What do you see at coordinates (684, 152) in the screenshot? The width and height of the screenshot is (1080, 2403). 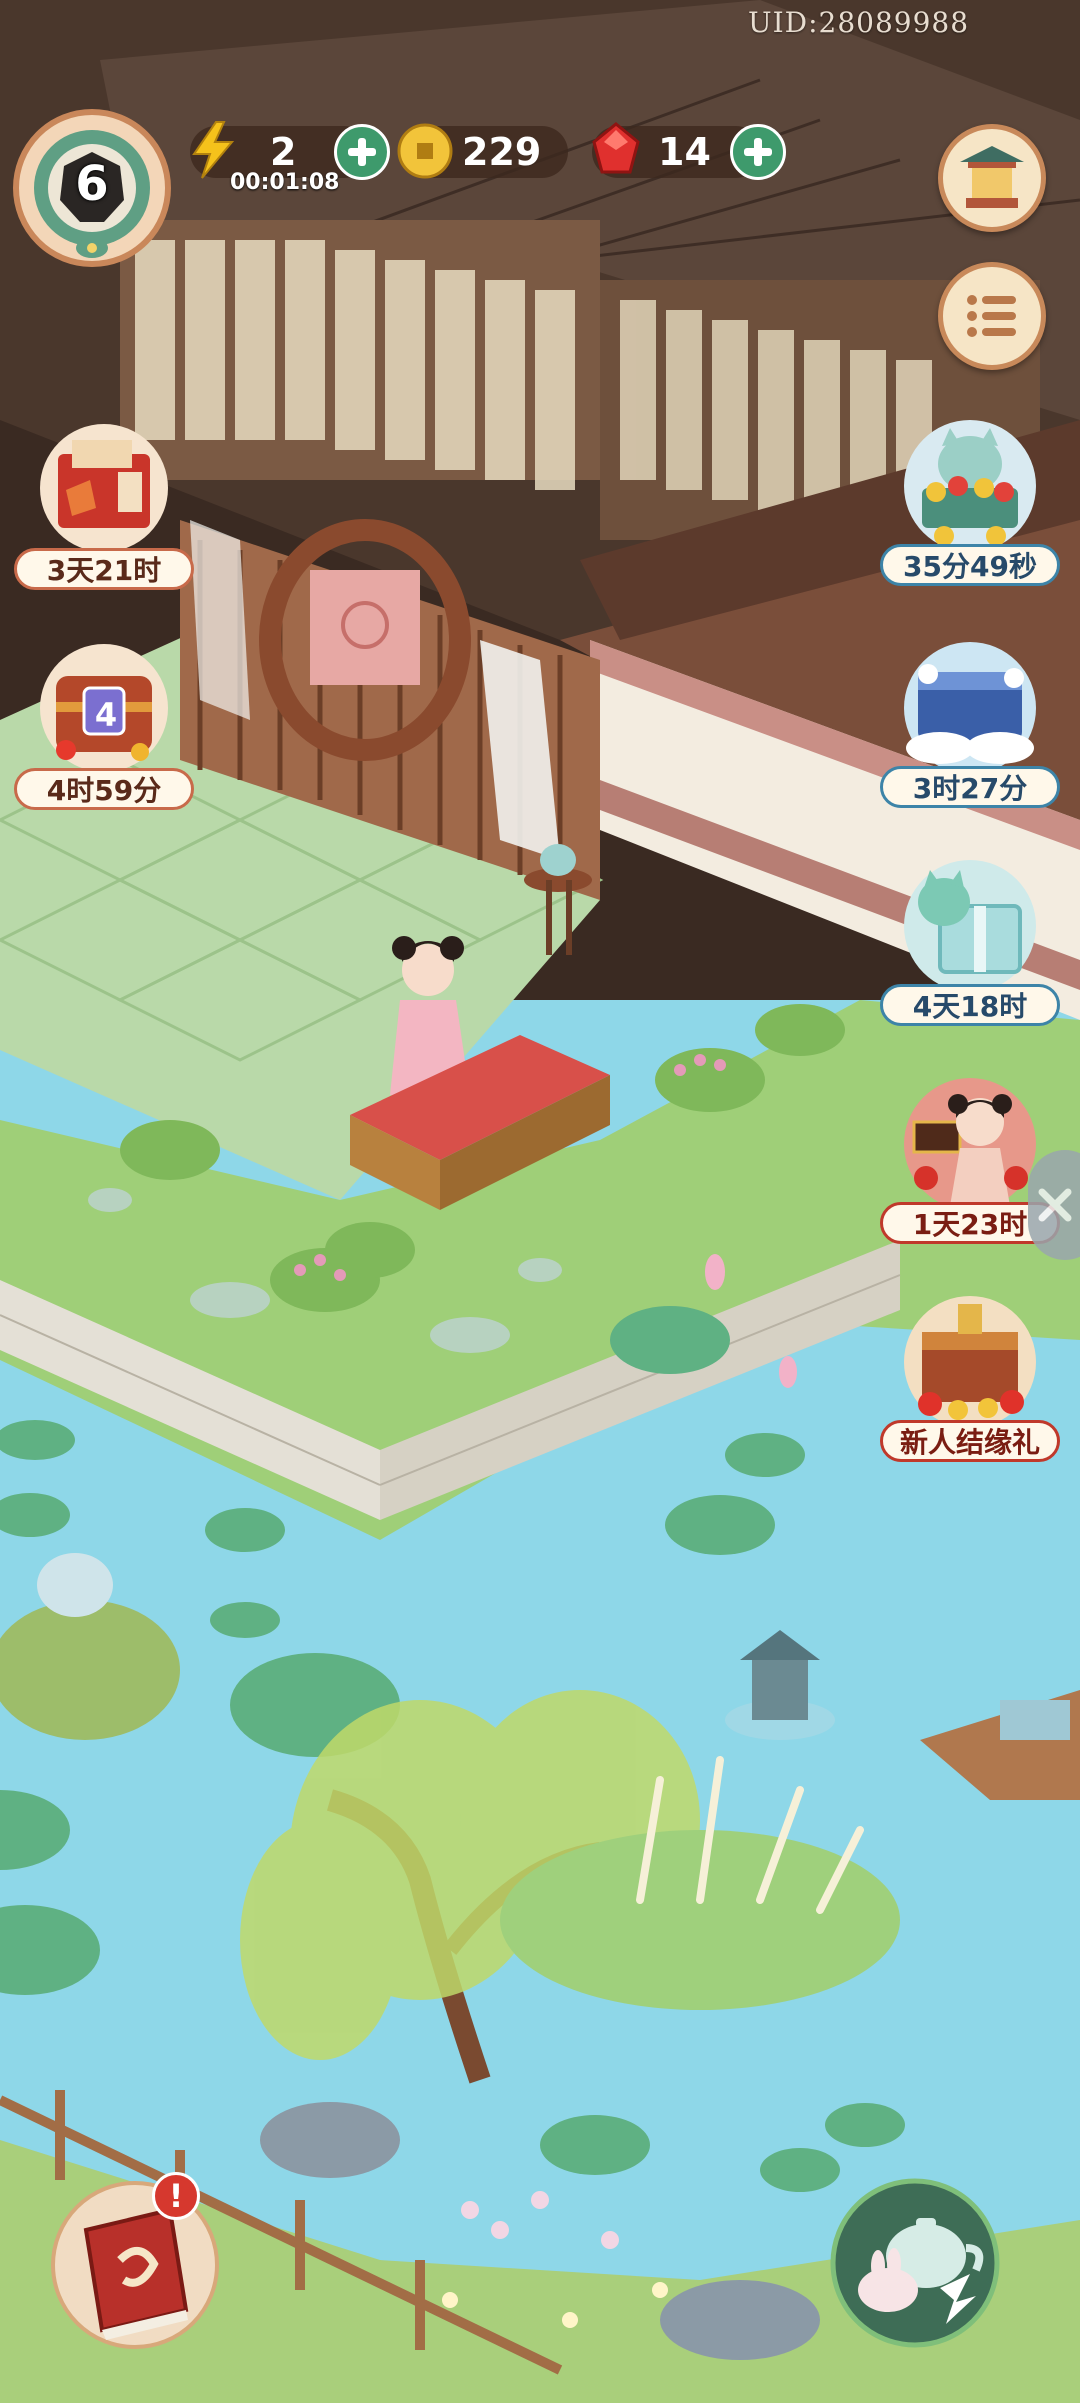 I see `gem-value: 14` at bounding box center [684, 152].